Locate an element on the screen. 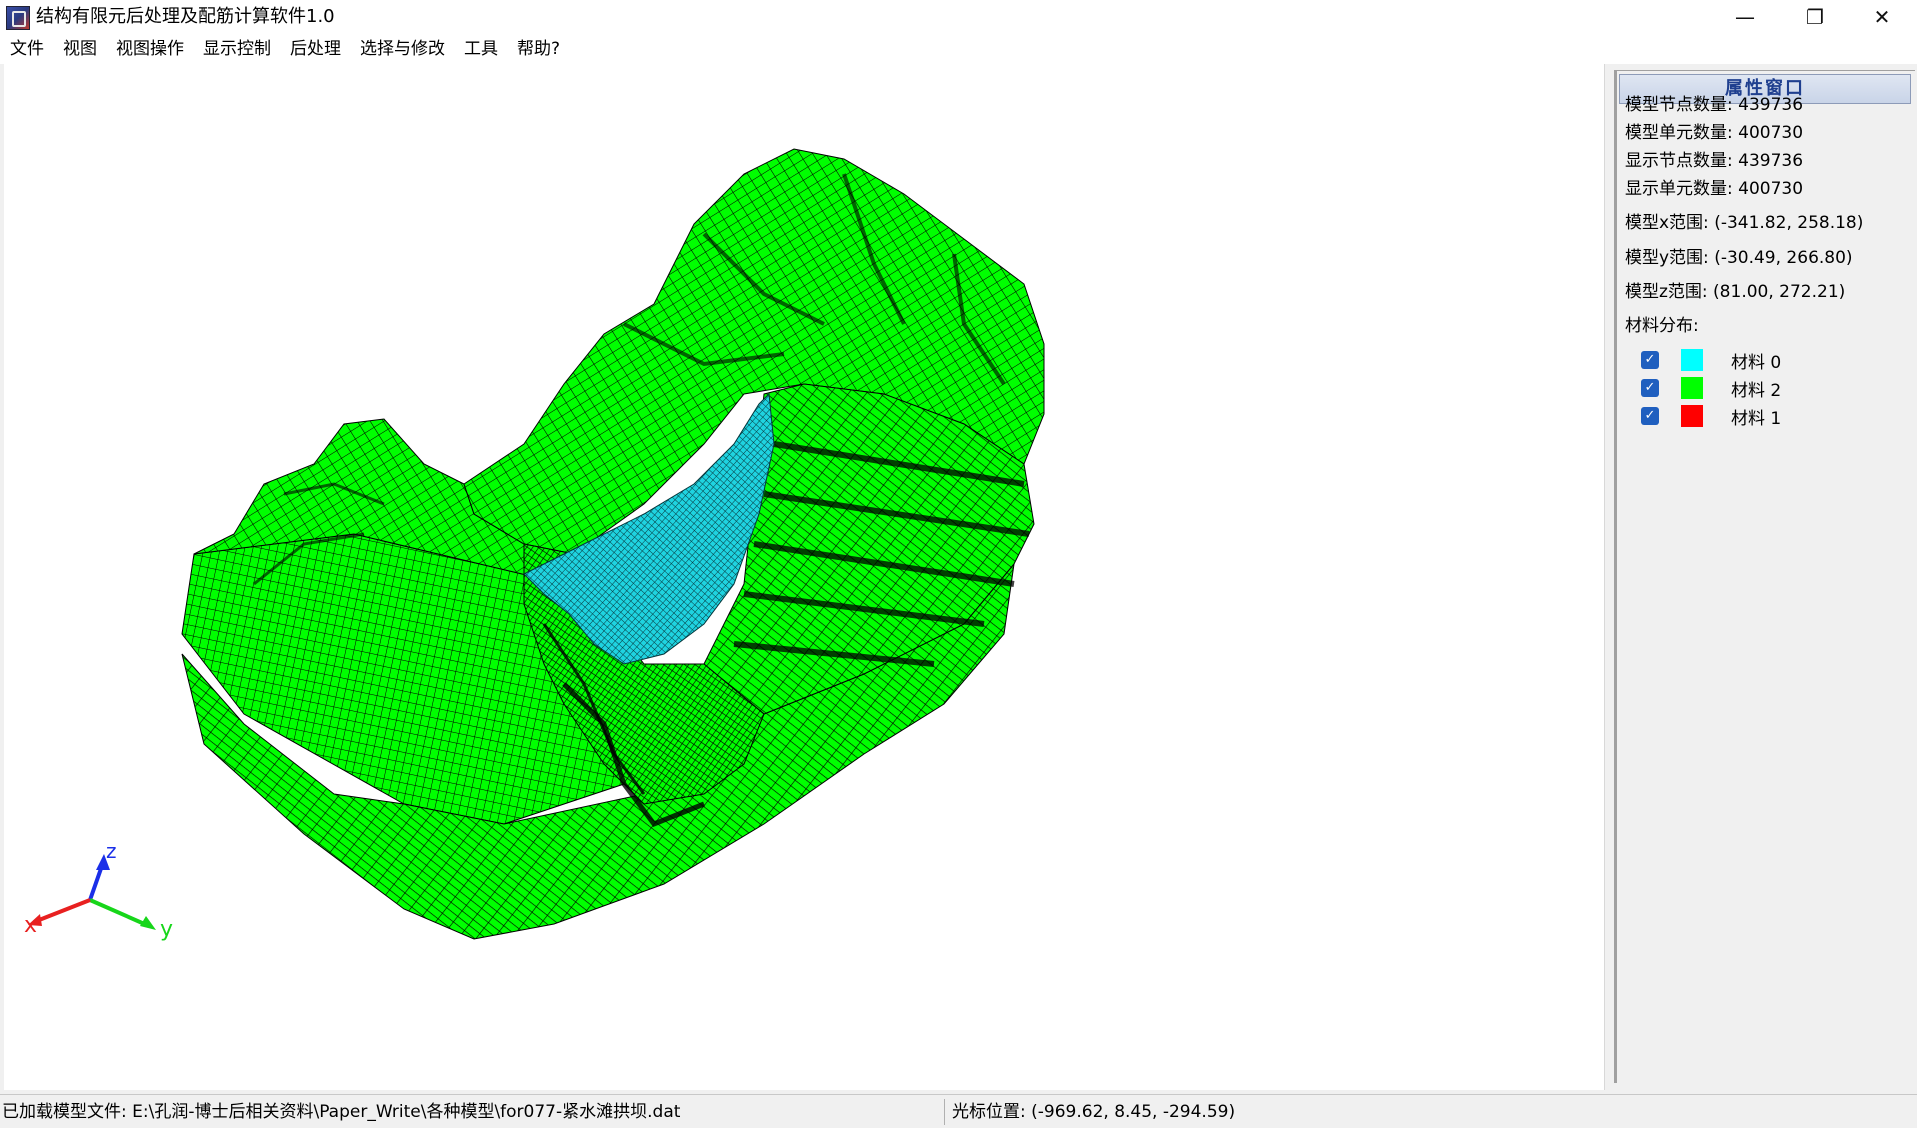 The width and height of the screenshot is (1917, 1128). material-2-checkbox: ✓ is located at coordinates (1650, 388).